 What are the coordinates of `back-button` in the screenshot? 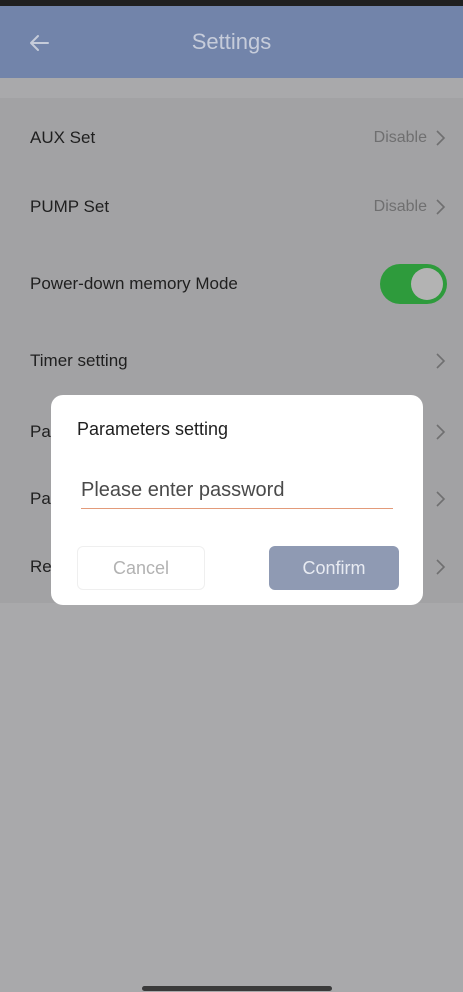 It's located at (39, 43).